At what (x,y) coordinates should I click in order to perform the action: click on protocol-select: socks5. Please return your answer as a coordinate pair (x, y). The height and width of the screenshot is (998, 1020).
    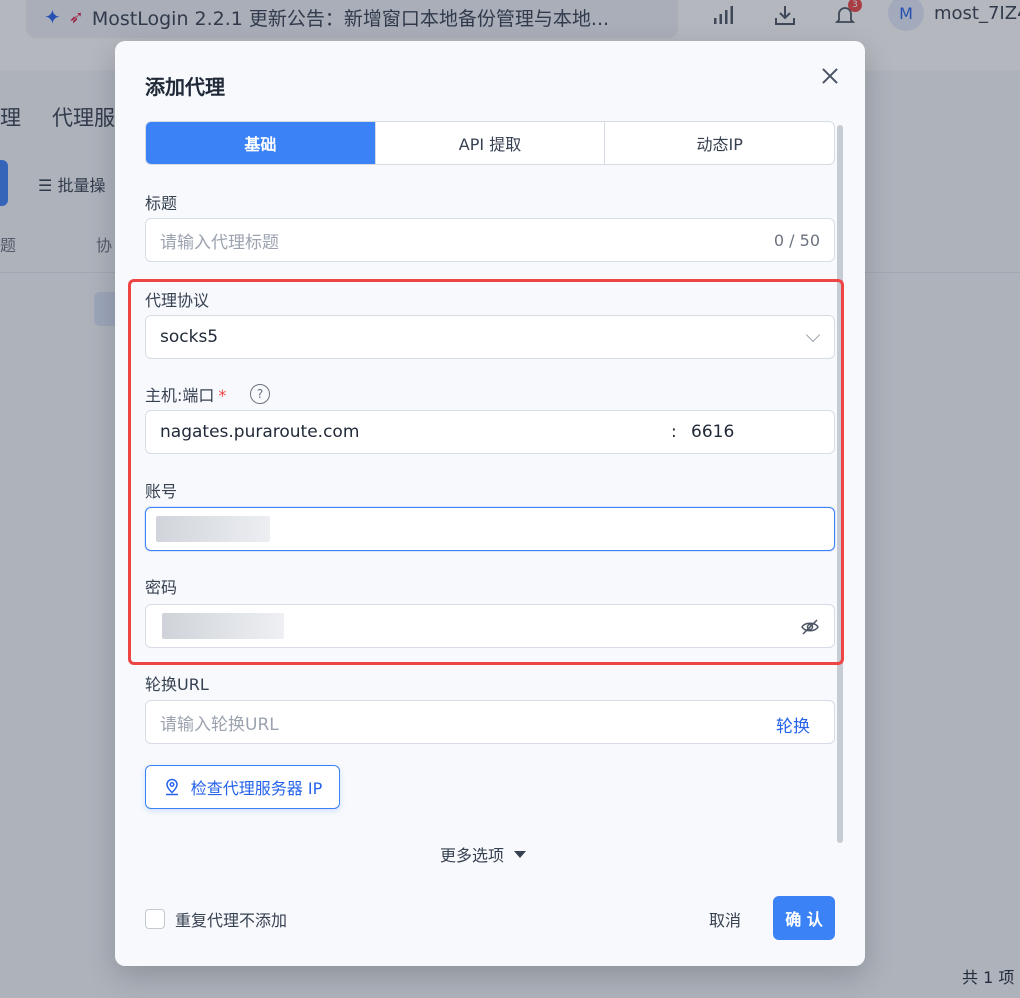
    Looking at the image, I should click on (490, 337).